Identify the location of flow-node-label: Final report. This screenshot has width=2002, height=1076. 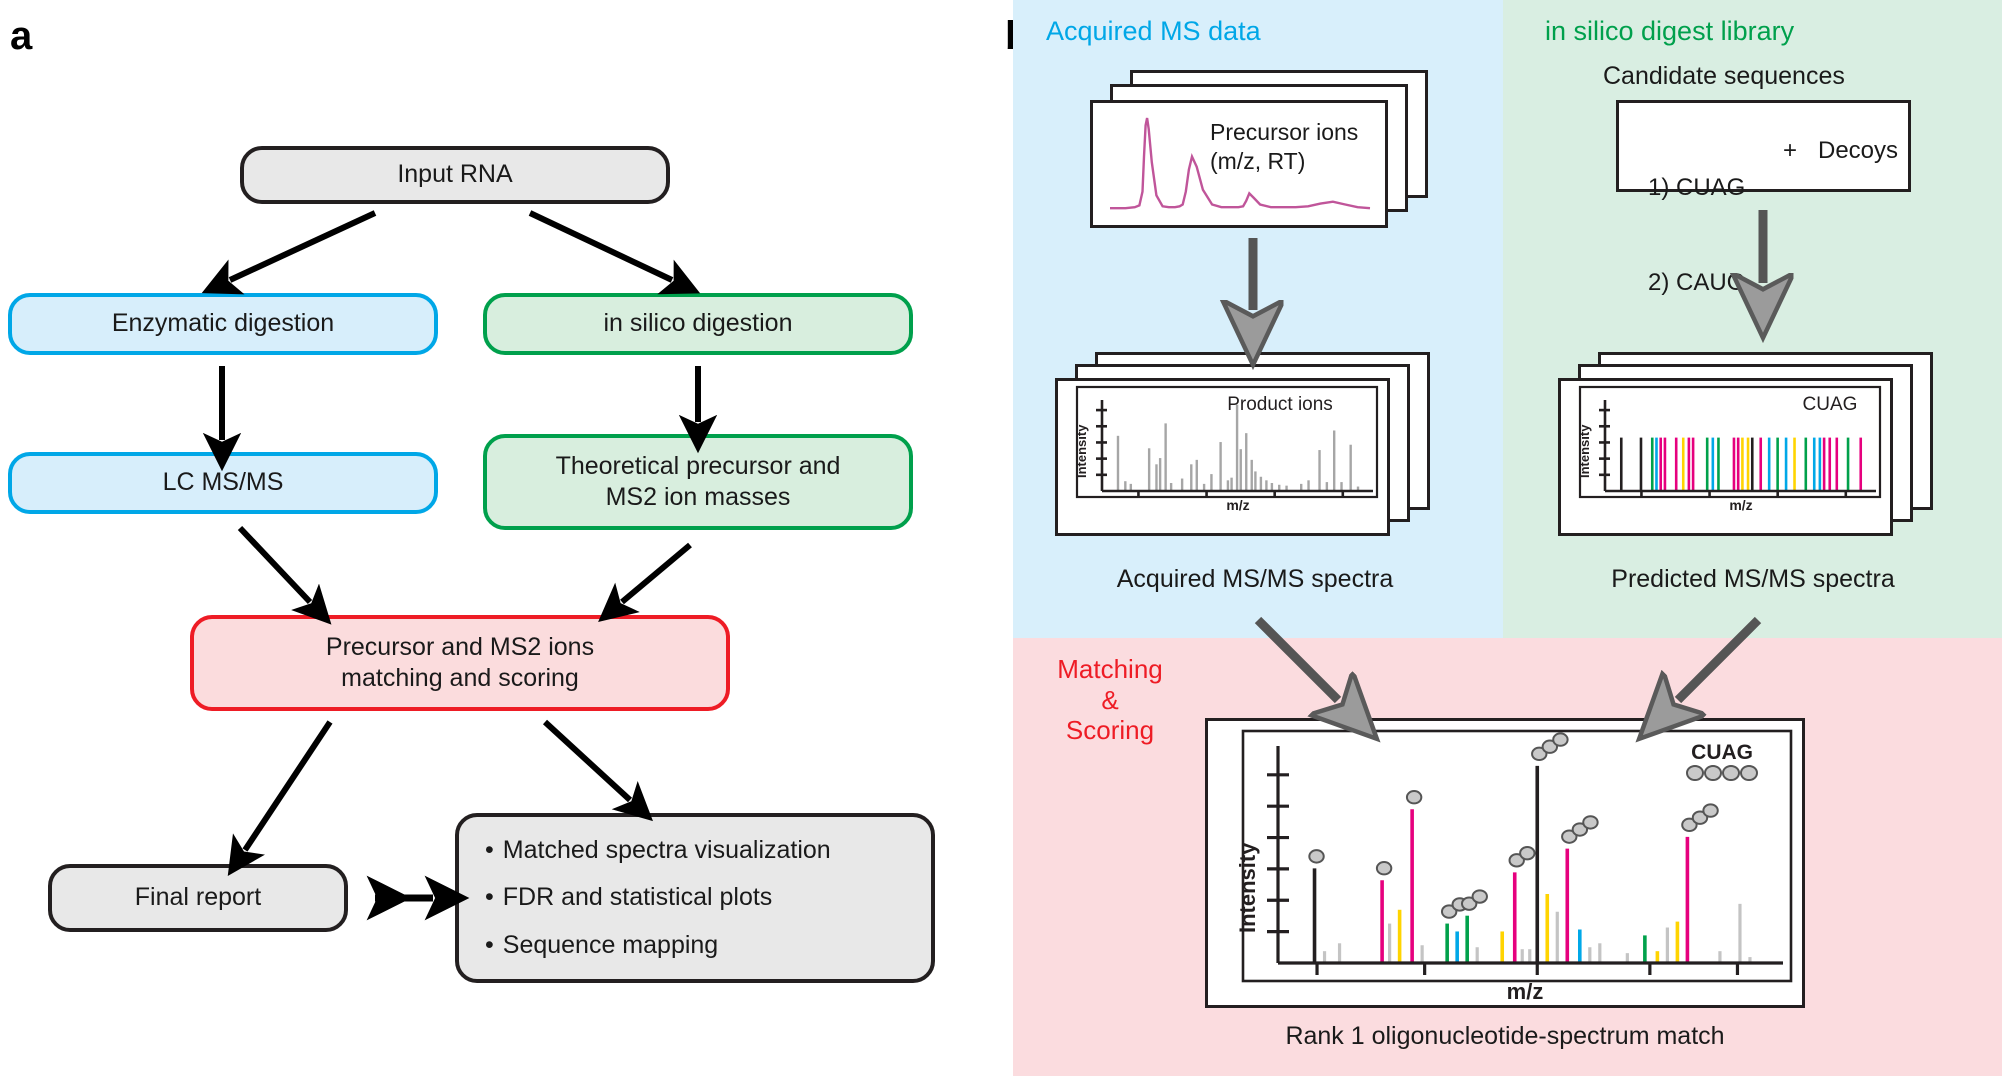
(198, 897).